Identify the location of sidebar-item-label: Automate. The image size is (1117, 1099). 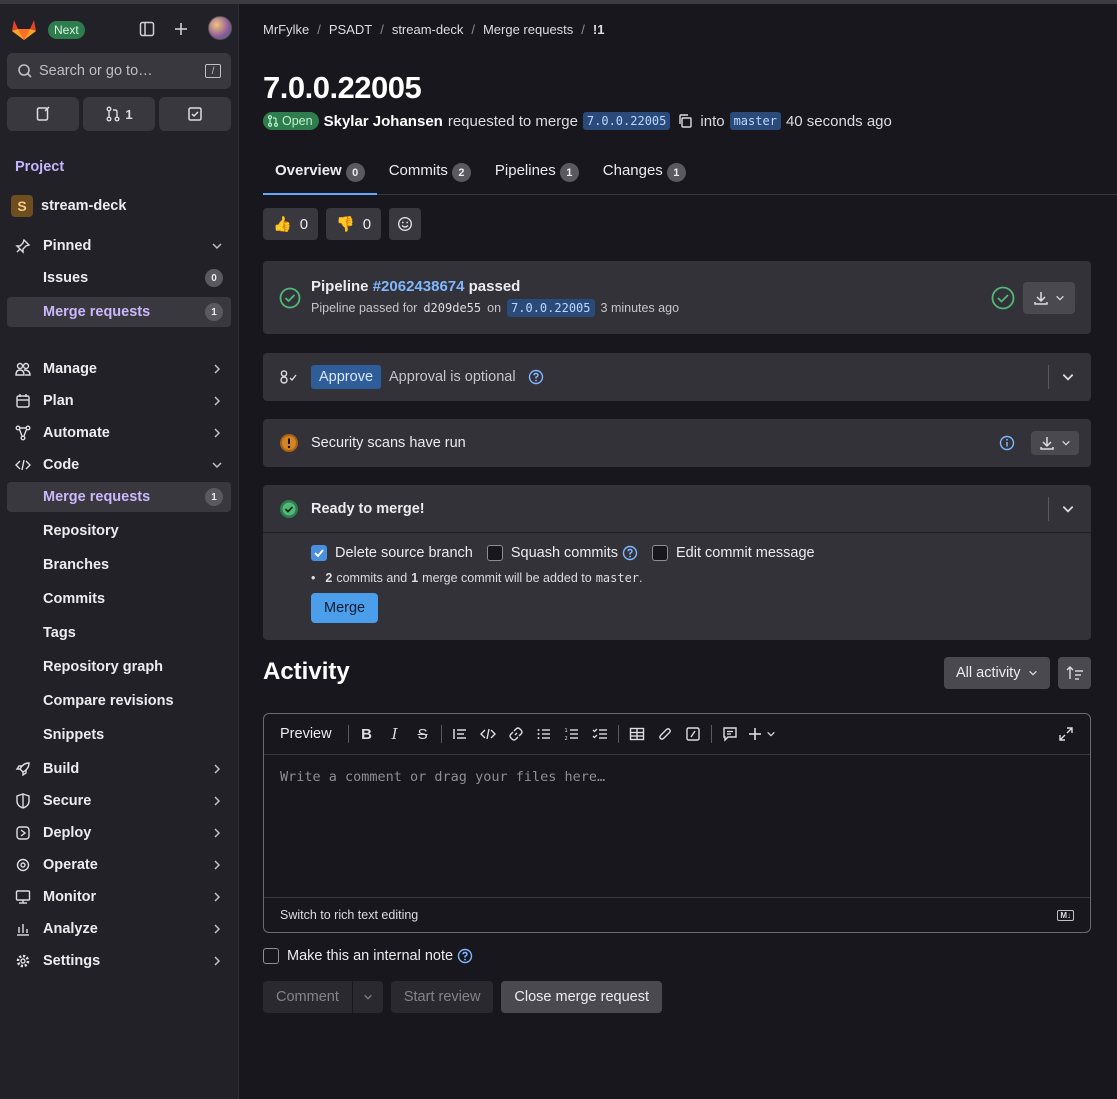
(76, 433).